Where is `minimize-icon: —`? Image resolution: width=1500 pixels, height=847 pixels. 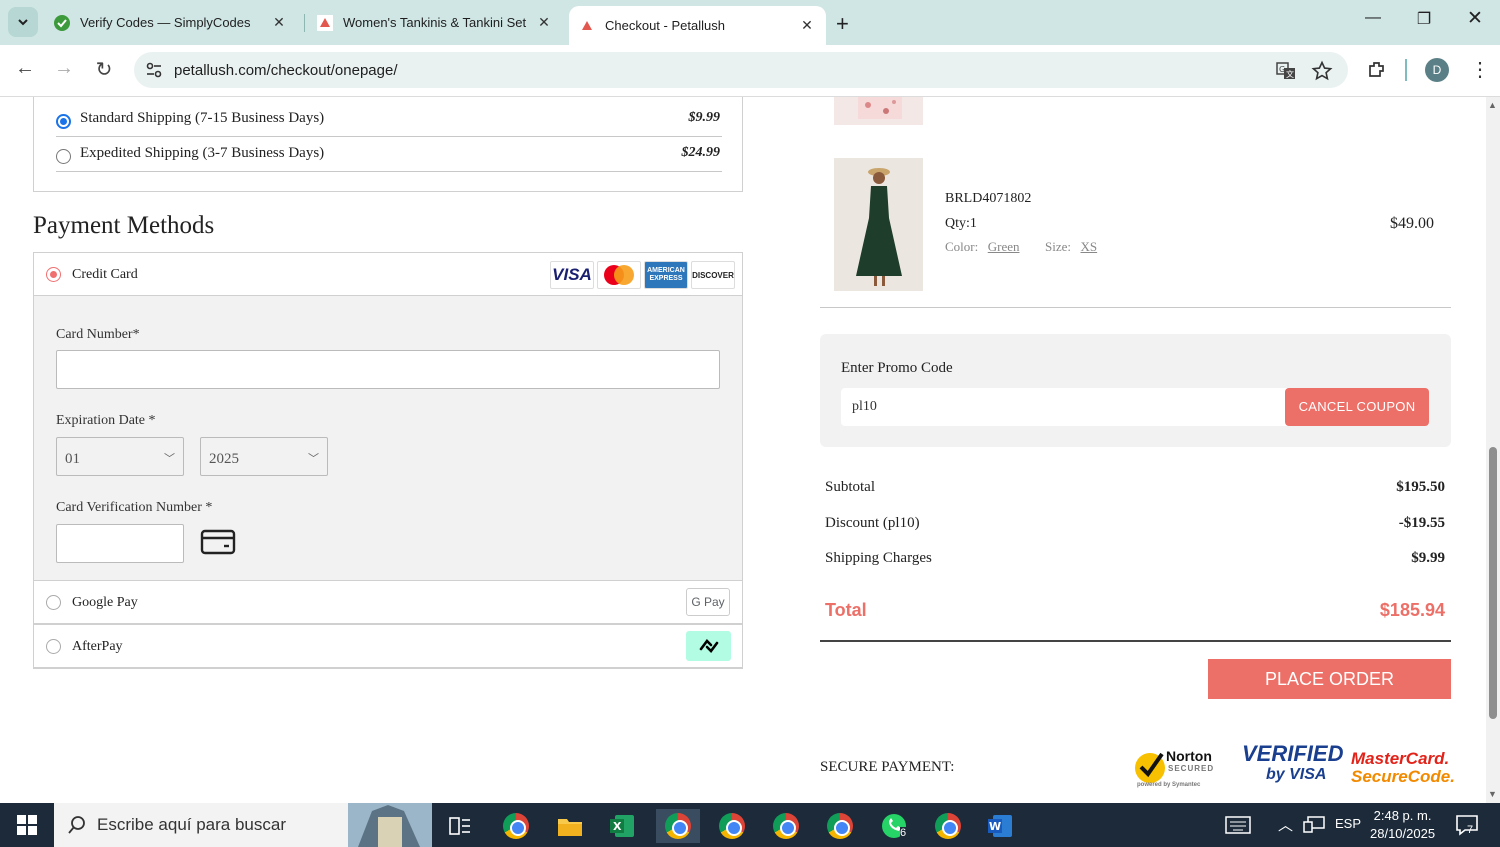 minimize-icon: — is located at coordinates (1373, 18).